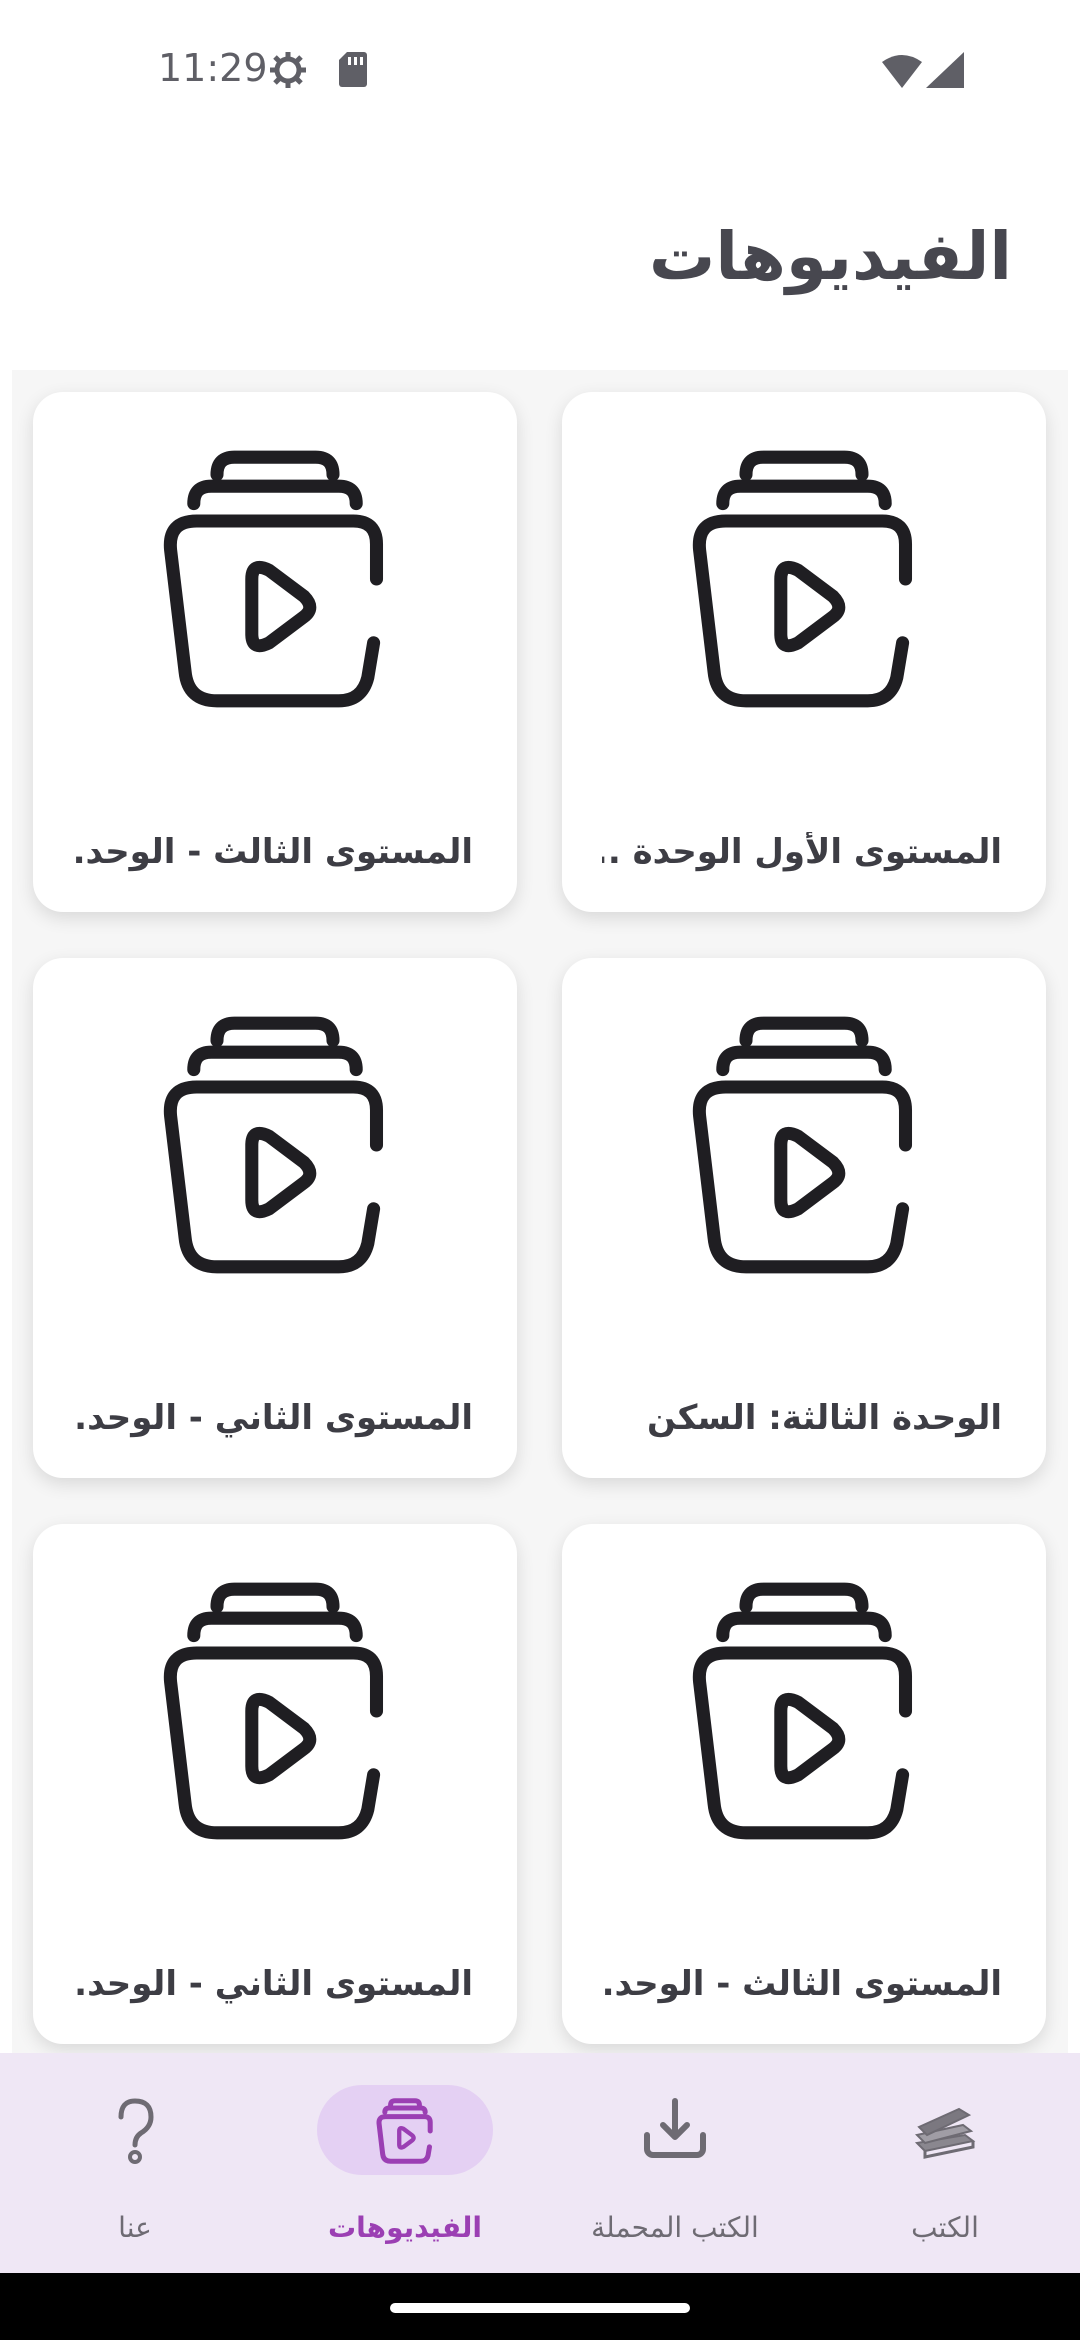 This screenshot has width=1080, height=2340. What do you see at coordinates (540, 70) in the screenshot?
I see `status-bar: 11:29` at bounding box center [540, 70].